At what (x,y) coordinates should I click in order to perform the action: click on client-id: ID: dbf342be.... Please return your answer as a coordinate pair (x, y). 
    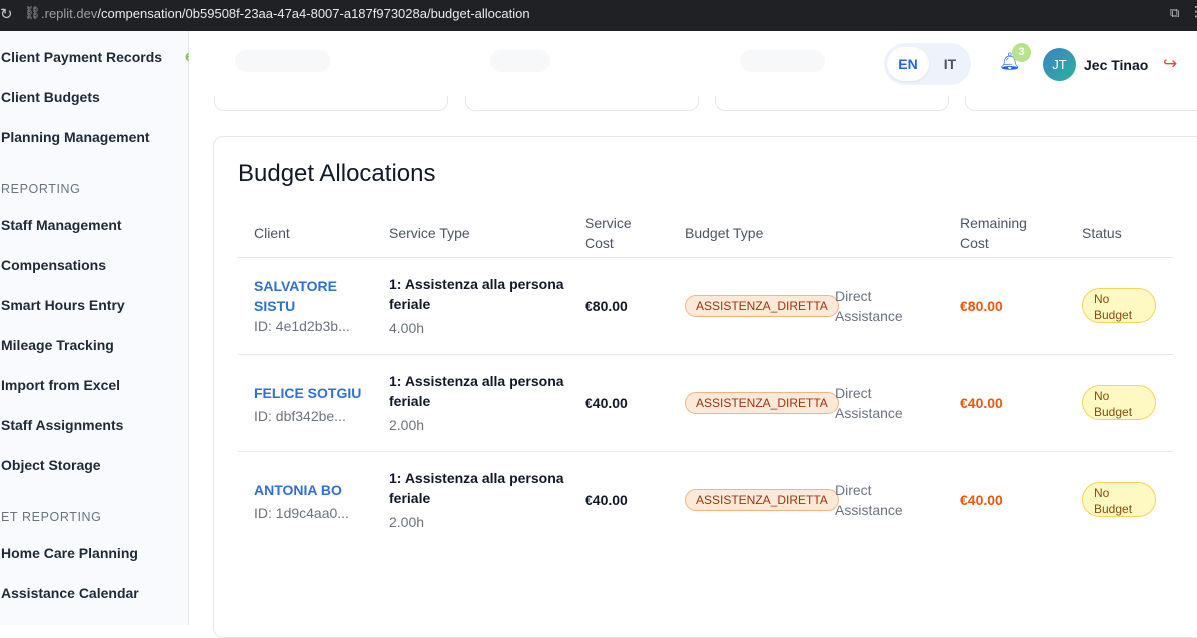
    Looking at the image, I should click on (300, 416).